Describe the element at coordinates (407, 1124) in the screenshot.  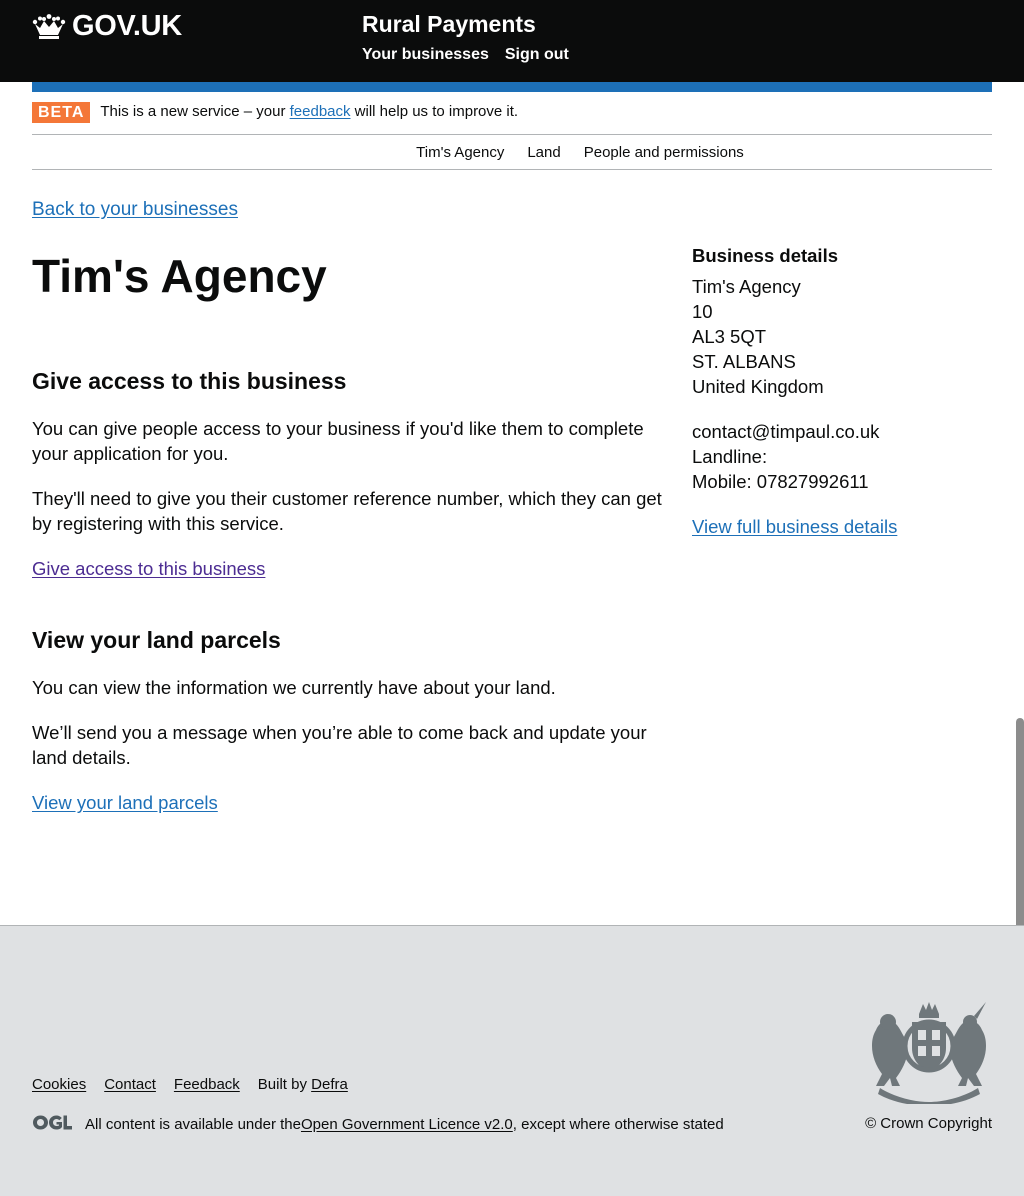
I see `open-government-licence-link: Open Government Licence v2.0` at that location.